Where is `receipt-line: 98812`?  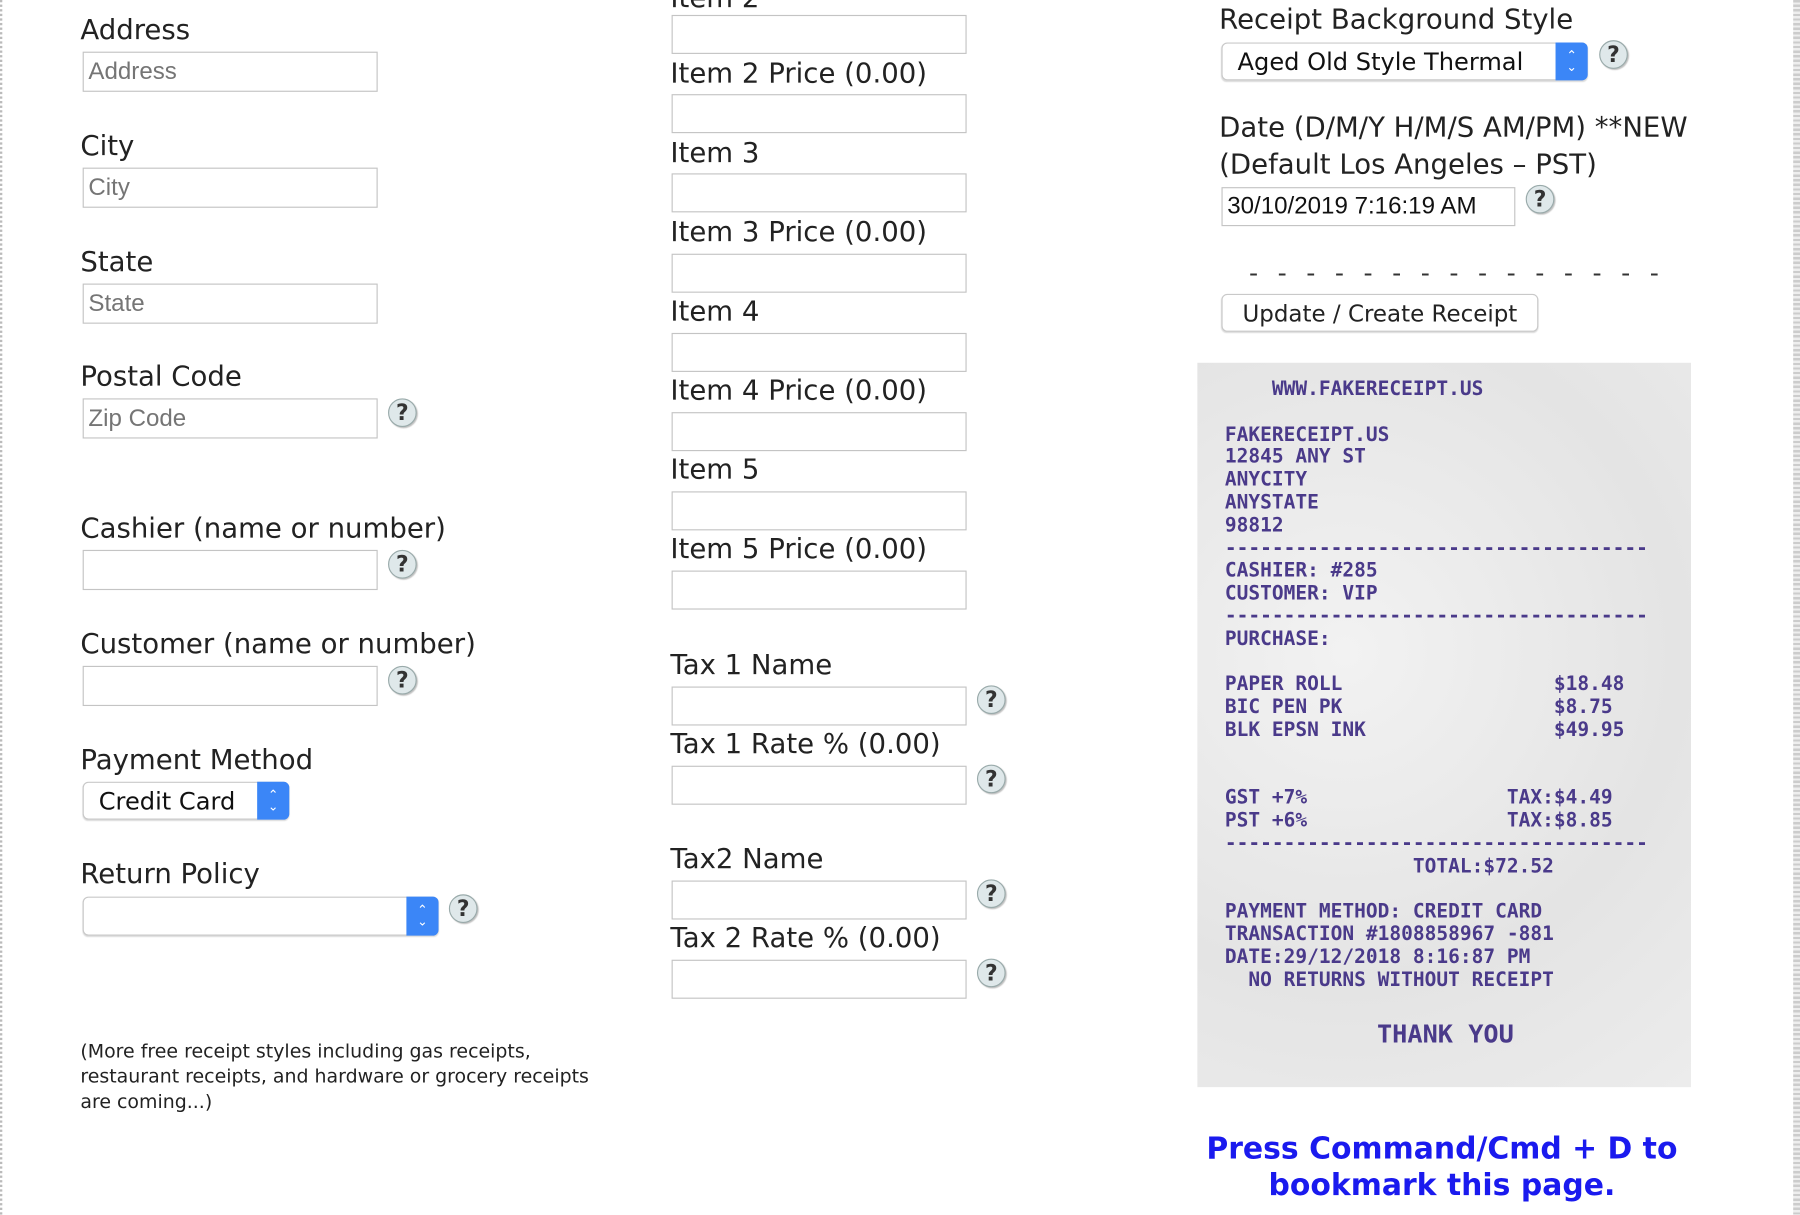 receipt-line: 98812 is located at coordinates (1254, 526).